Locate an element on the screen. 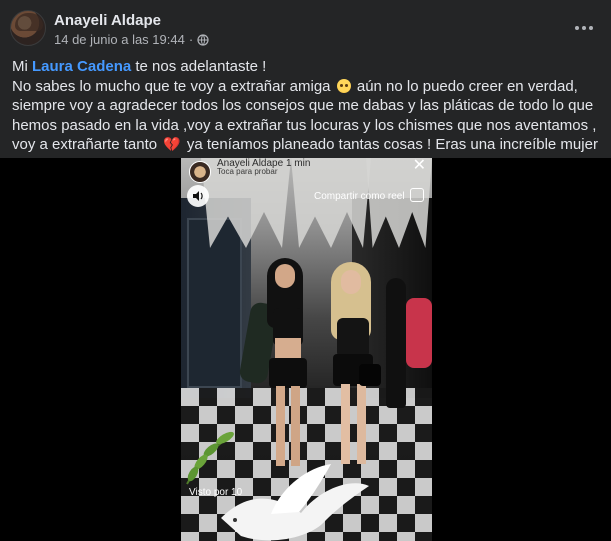  author-avatar is located at coordinates (28, 28).